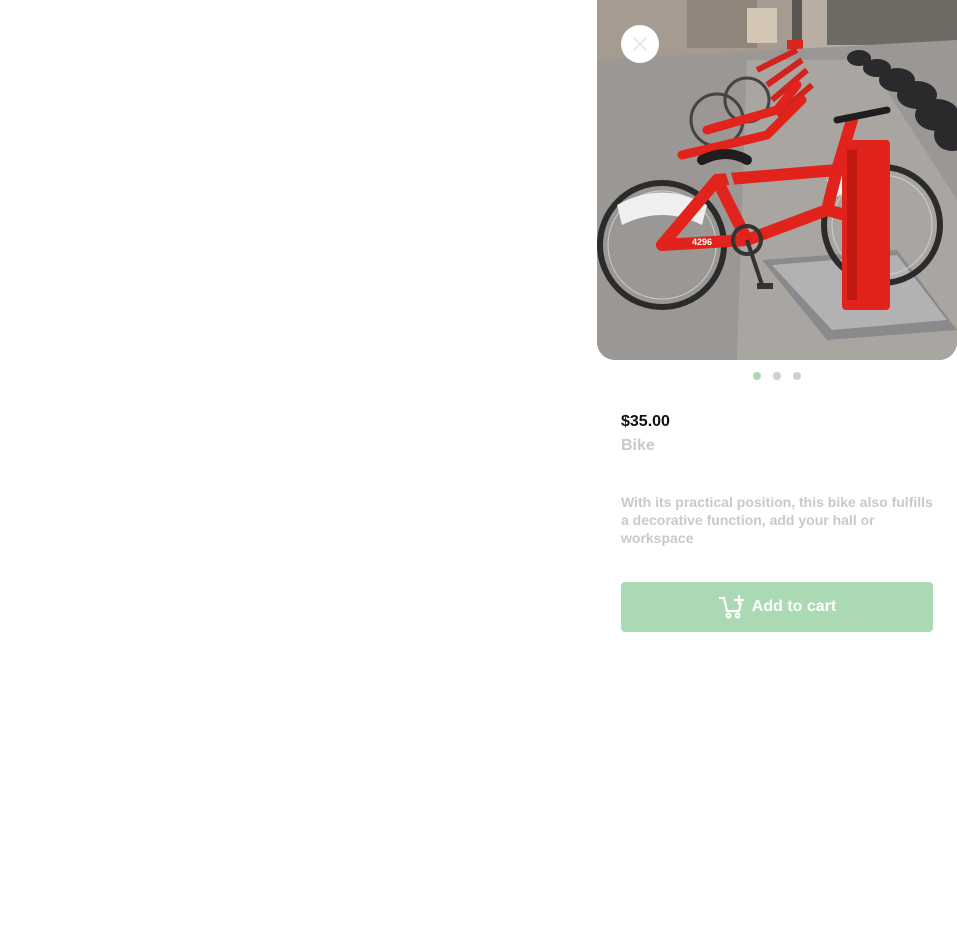  What do you see at coordinates (638, 445) in the screenshot?
I see `product-name: Bike` at bounding box center [638, 445].